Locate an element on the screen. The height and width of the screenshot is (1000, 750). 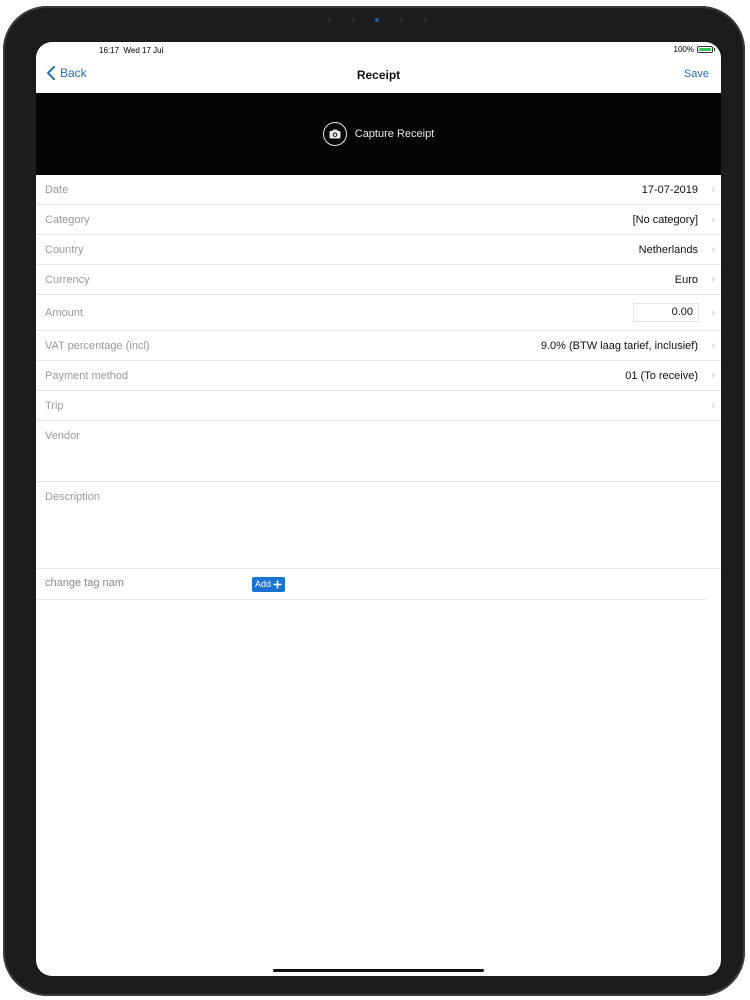
save-button: Save is located at coordinates (696, 74).